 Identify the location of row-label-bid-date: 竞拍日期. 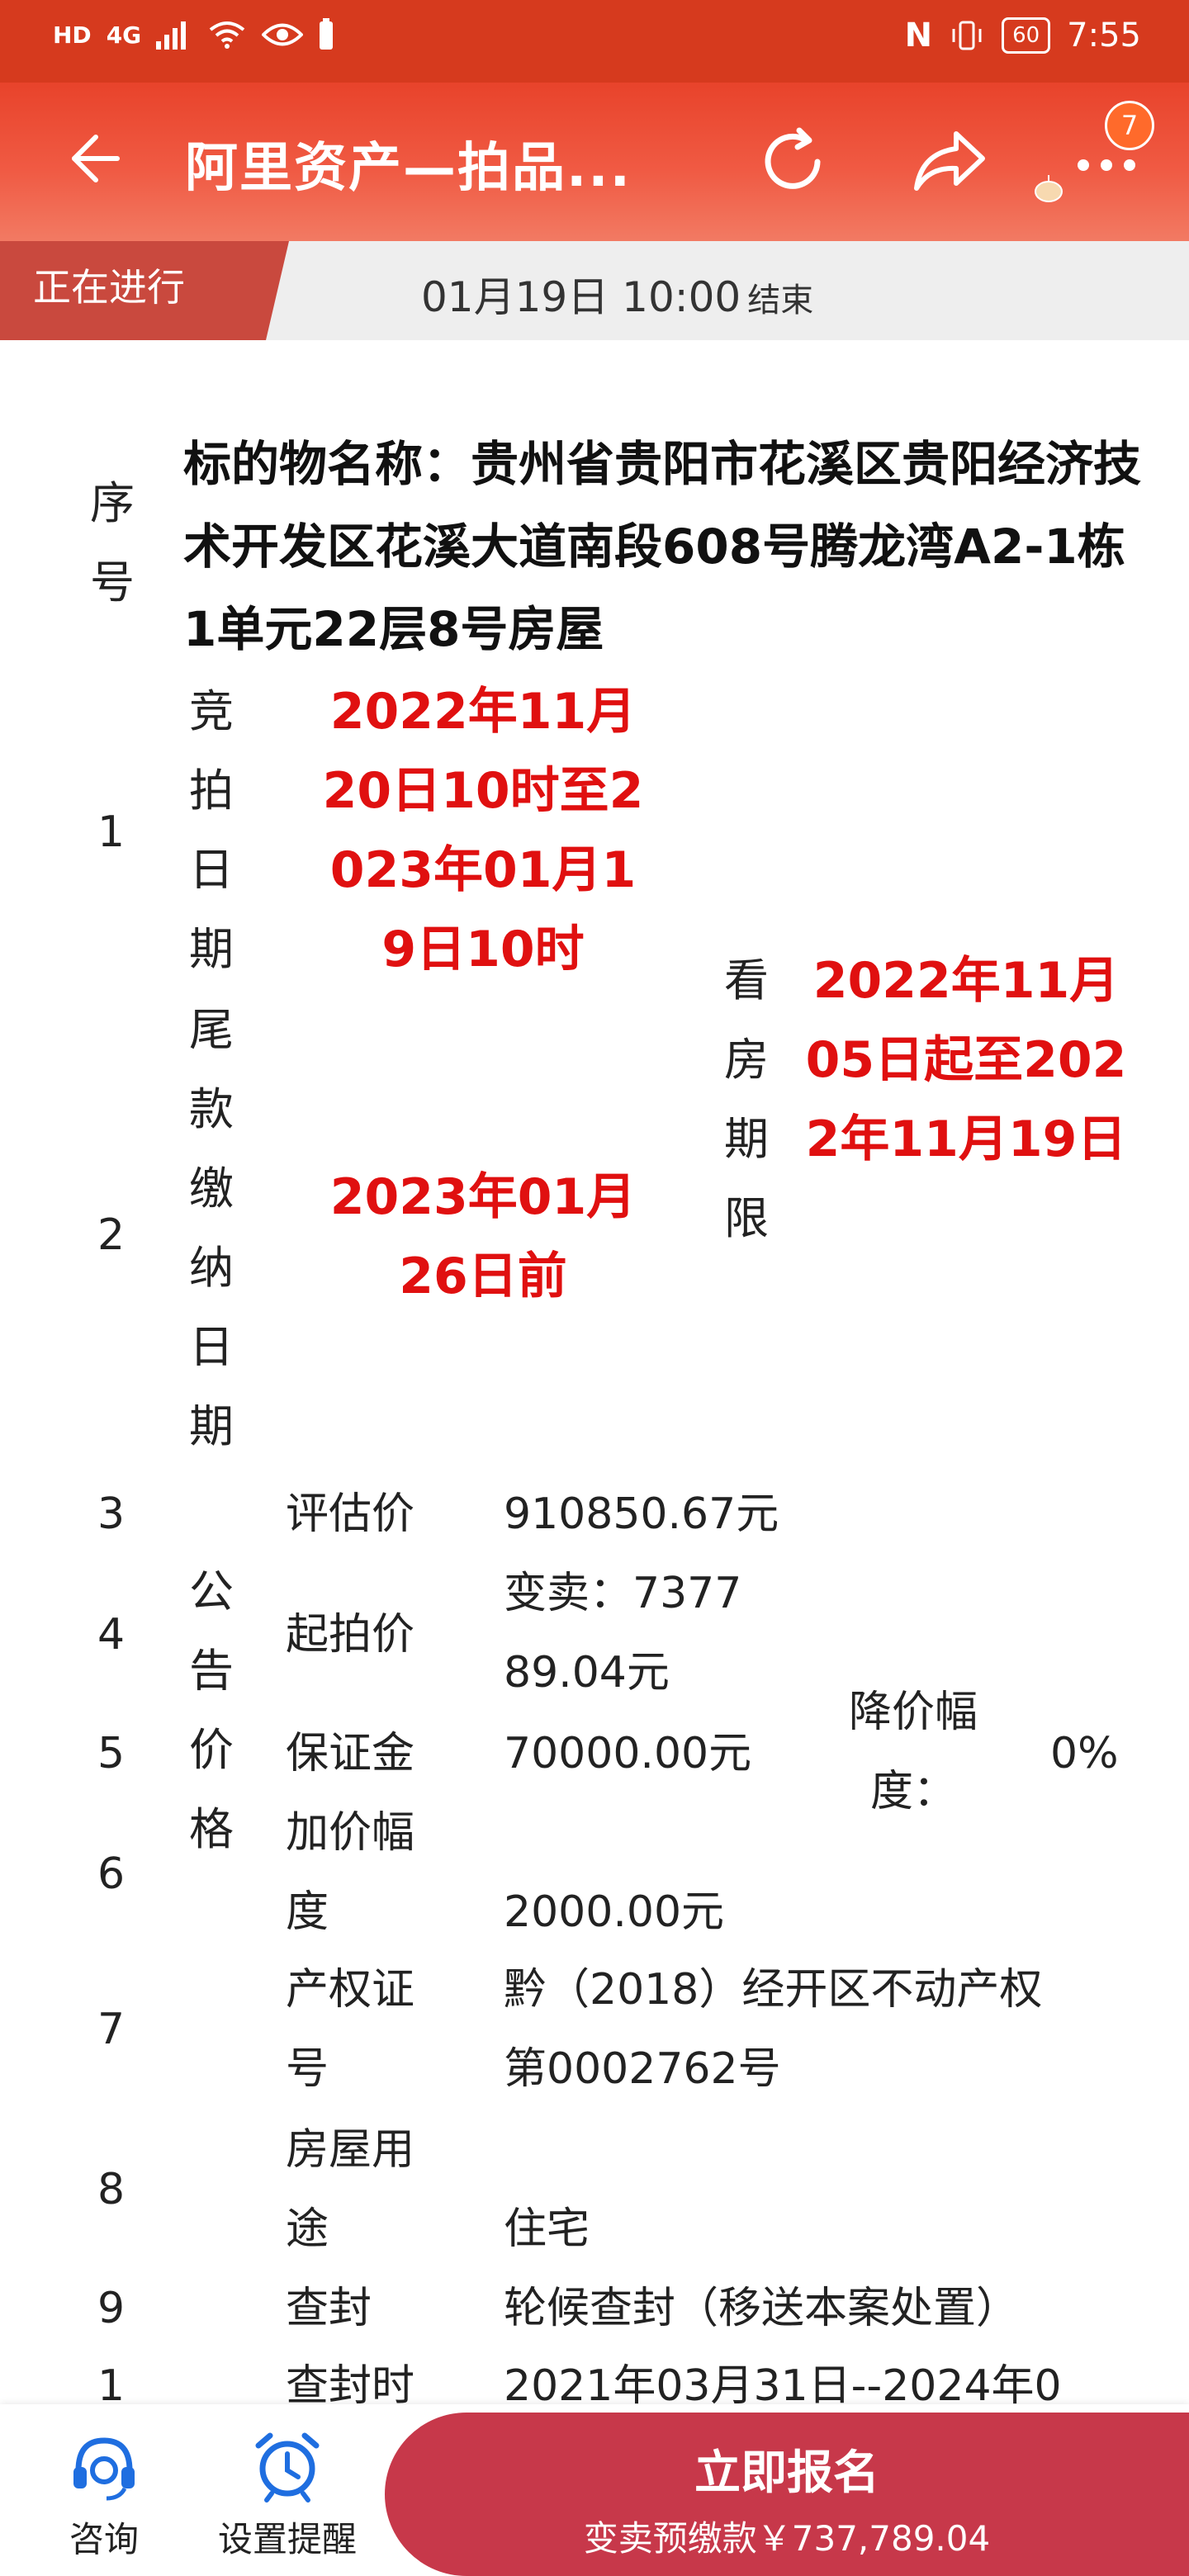
(211, 830).